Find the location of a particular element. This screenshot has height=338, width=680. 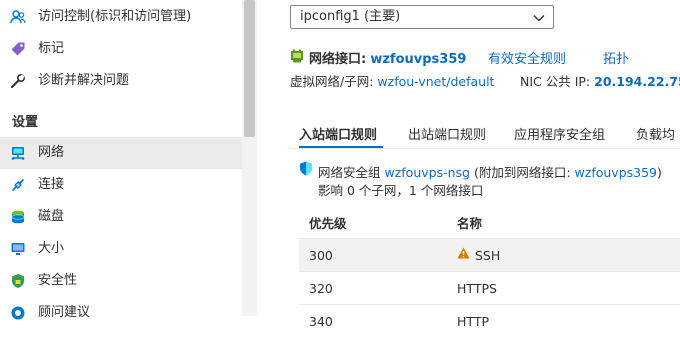

nav-section-settings: 设置 is located at coordinates (25, 122).